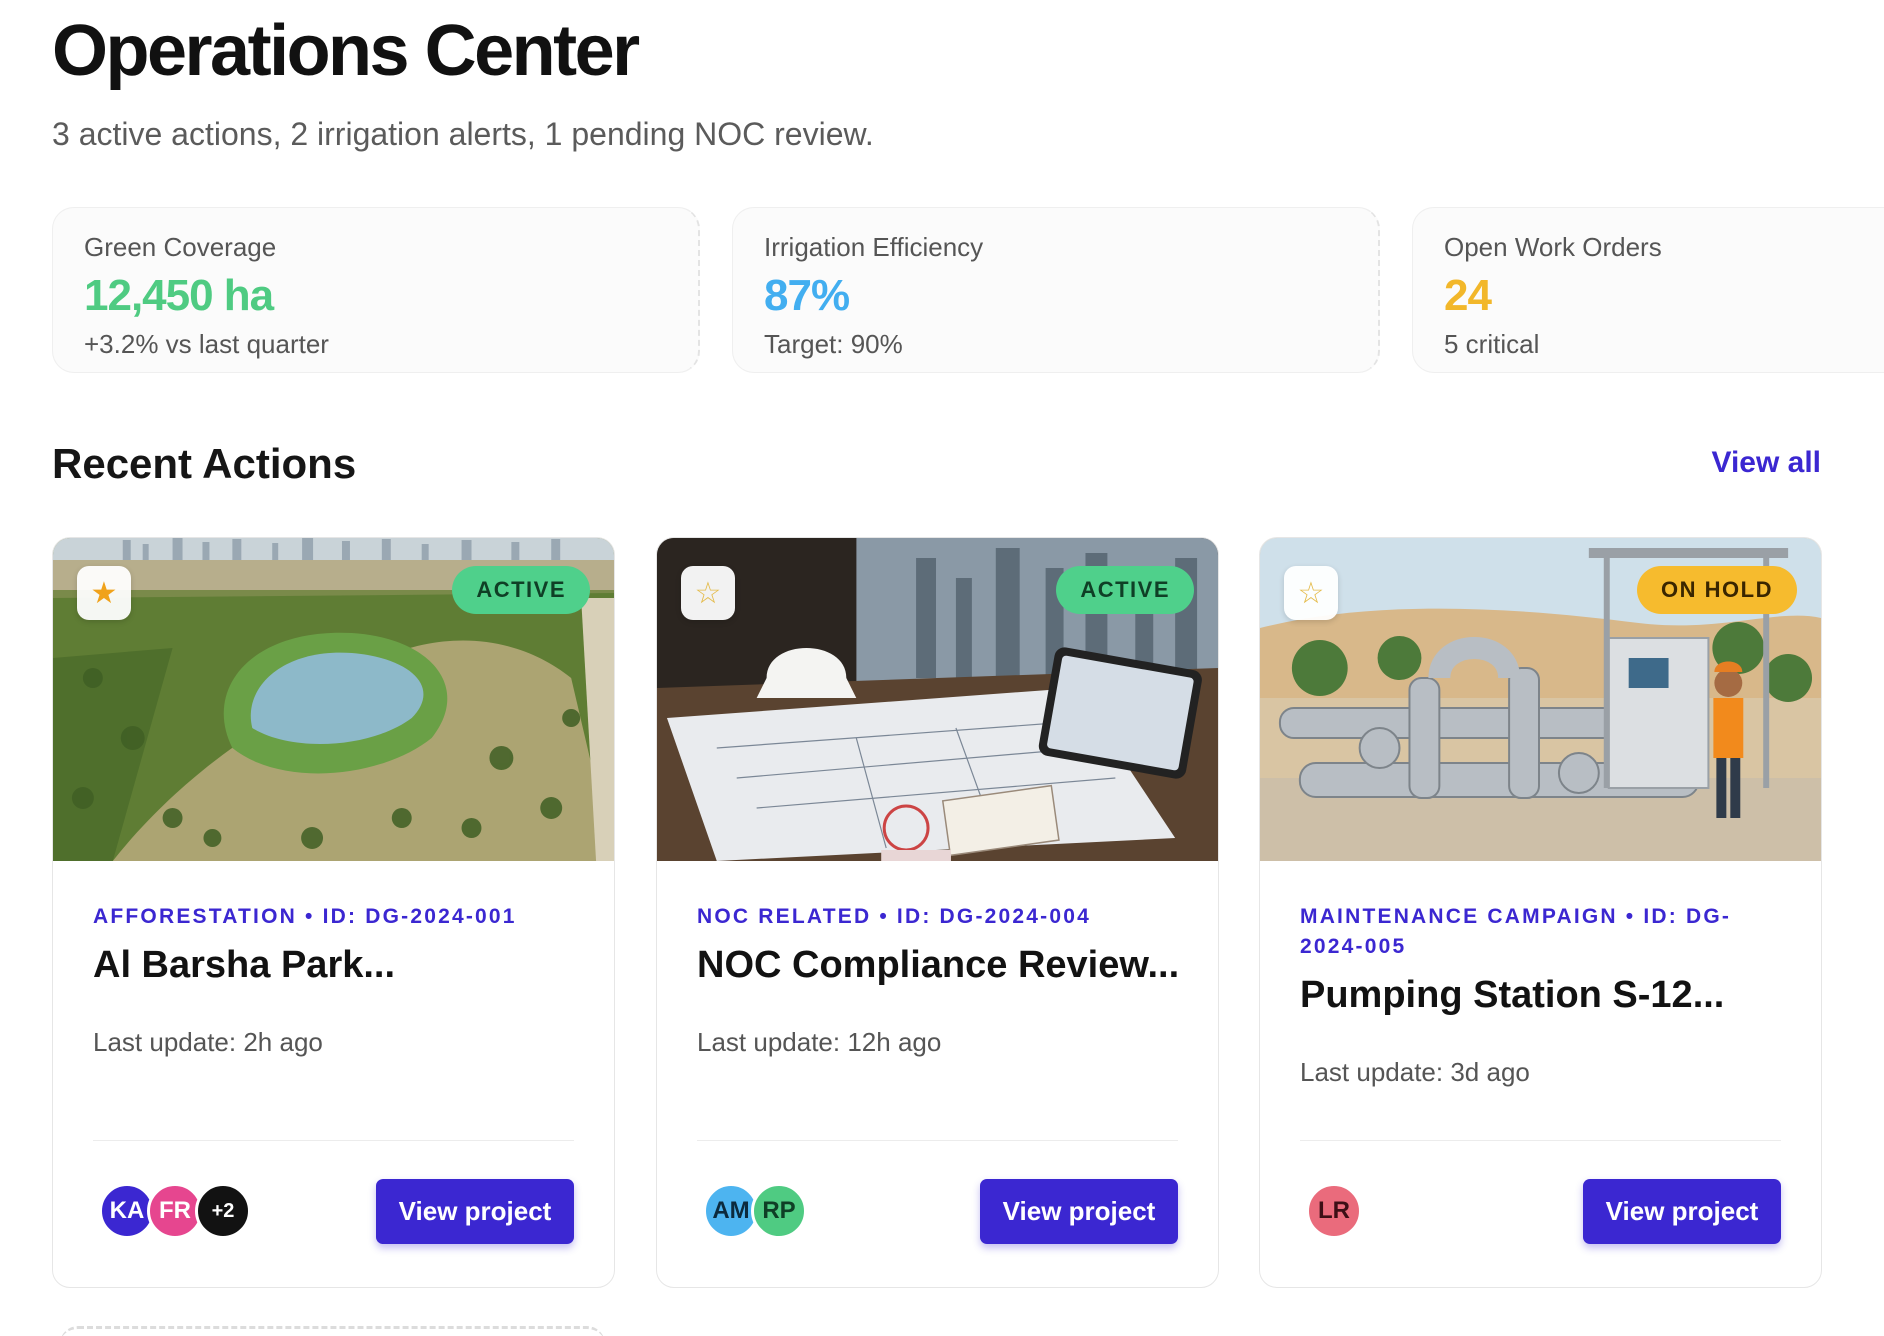  Describe the element at coordinates (104, 593) in the screenshot. I see `star-icon: ★` at that location.